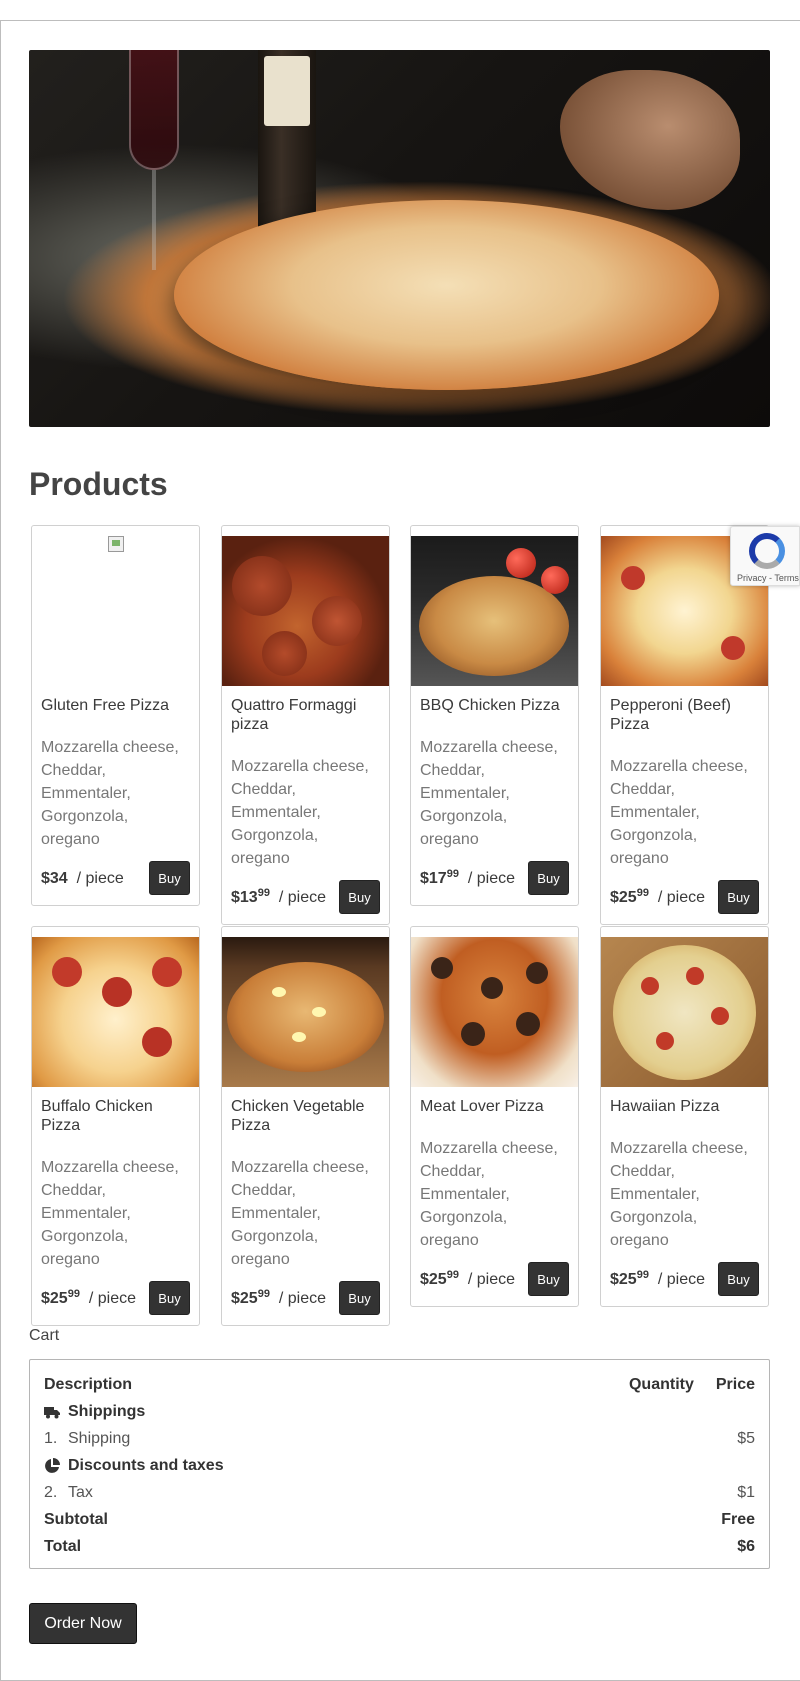 The height and width of the screenshot is (1681, 800). Describe the element at coordinates (76, 1519) in the screenshot. I see `subtotal-label: Subtotal` at that location.